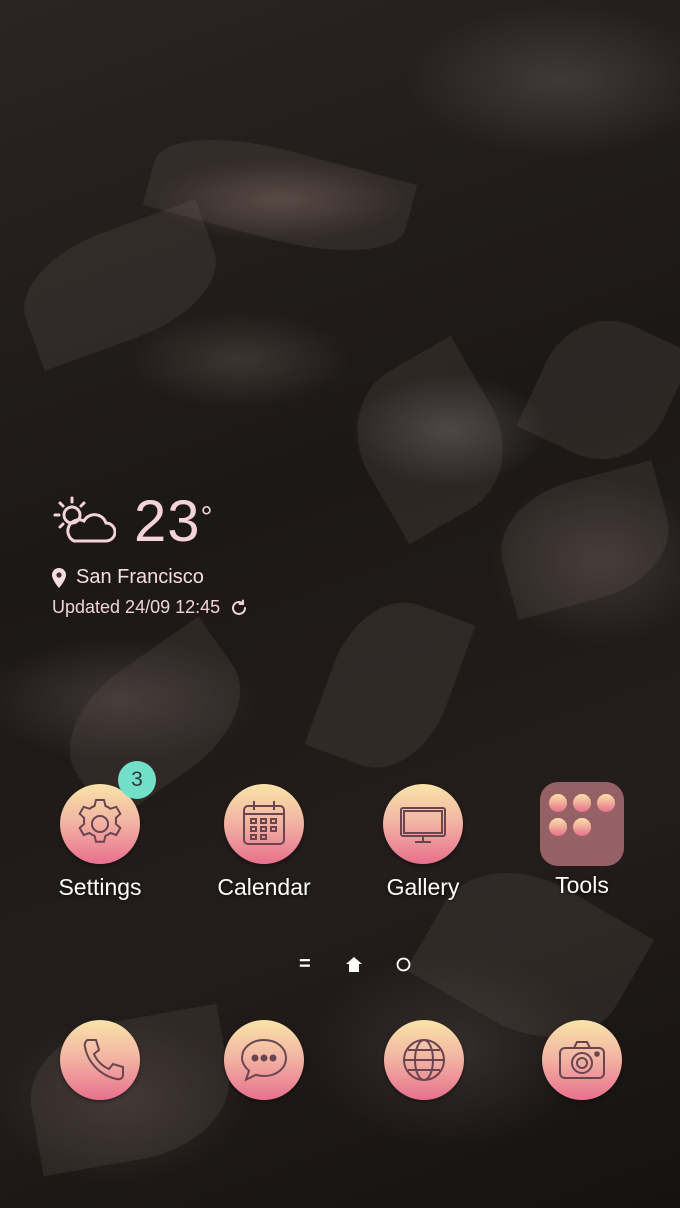  I want to click on calendar-icon, so click(264, 824).